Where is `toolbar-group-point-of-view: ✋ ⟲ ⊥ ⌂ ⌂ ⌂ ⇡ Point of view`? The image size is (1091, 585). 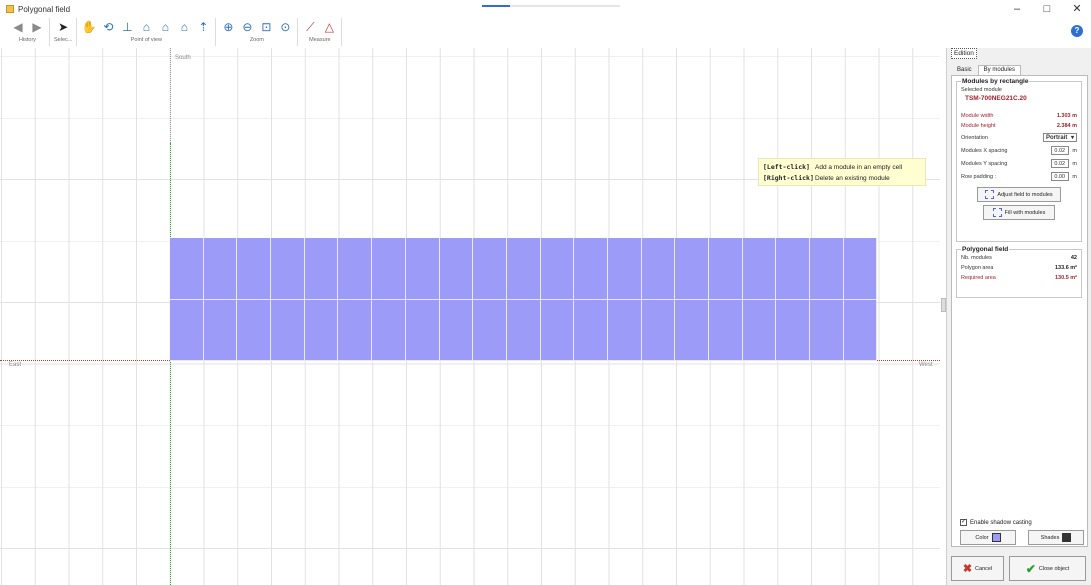 toolbar-group-point-of-view: ✋ ⟲ ⊥ ⌂ ⌂ ⌂ ⇡ Point of view is located at coordinates (147, 32).